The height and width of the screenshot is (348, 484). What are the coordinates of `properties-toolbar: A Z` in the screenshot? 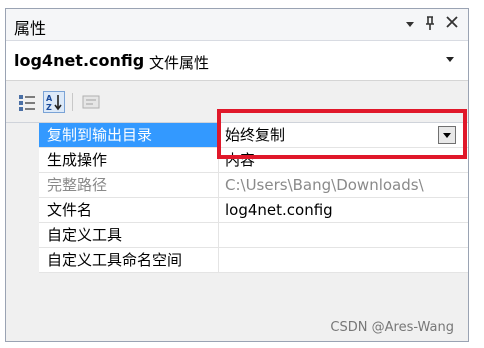 It's located at (237, 102).